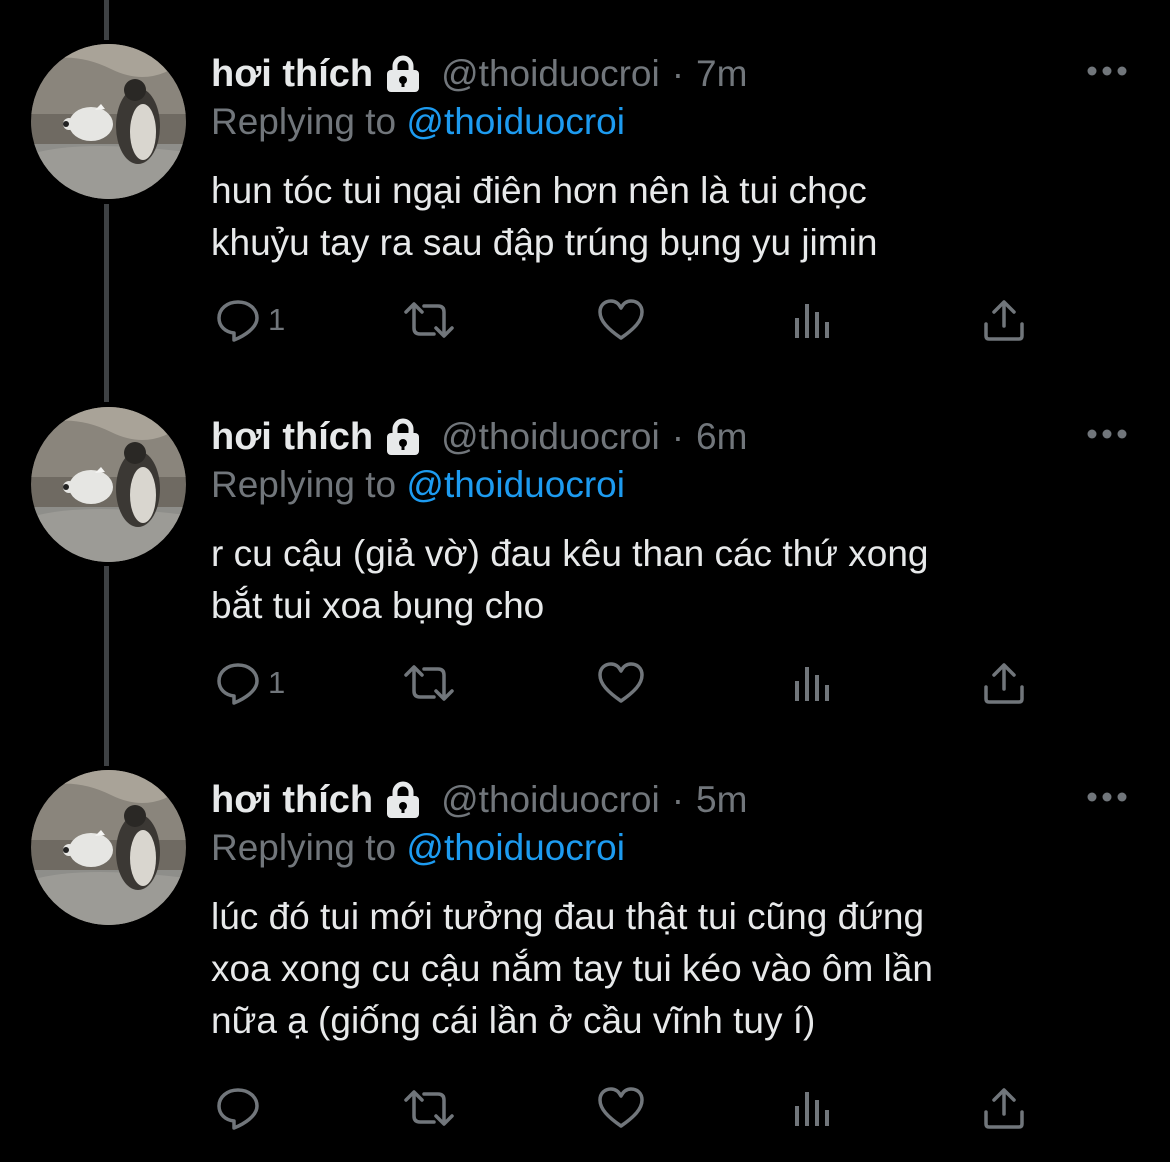 This screenshot has height=1162, width=1170. I want to click on timestamp: 5m, so click(721, 800).